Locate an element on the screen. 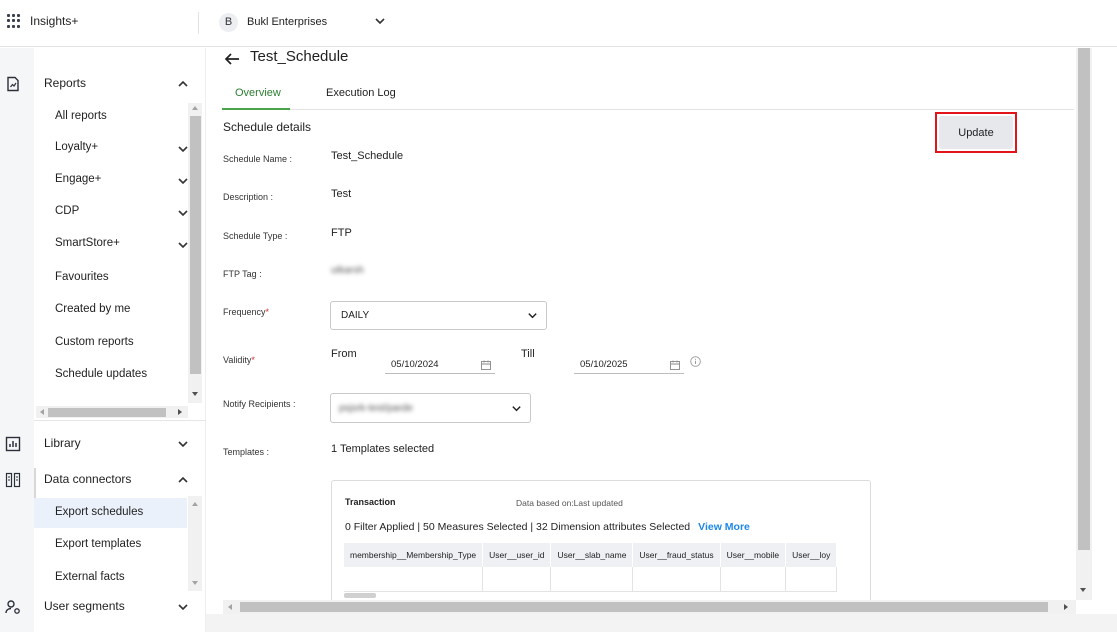 This screenshot has height=632, width=1117. from-date-input: 05/10/2024 is located at coordinates (440, 363).